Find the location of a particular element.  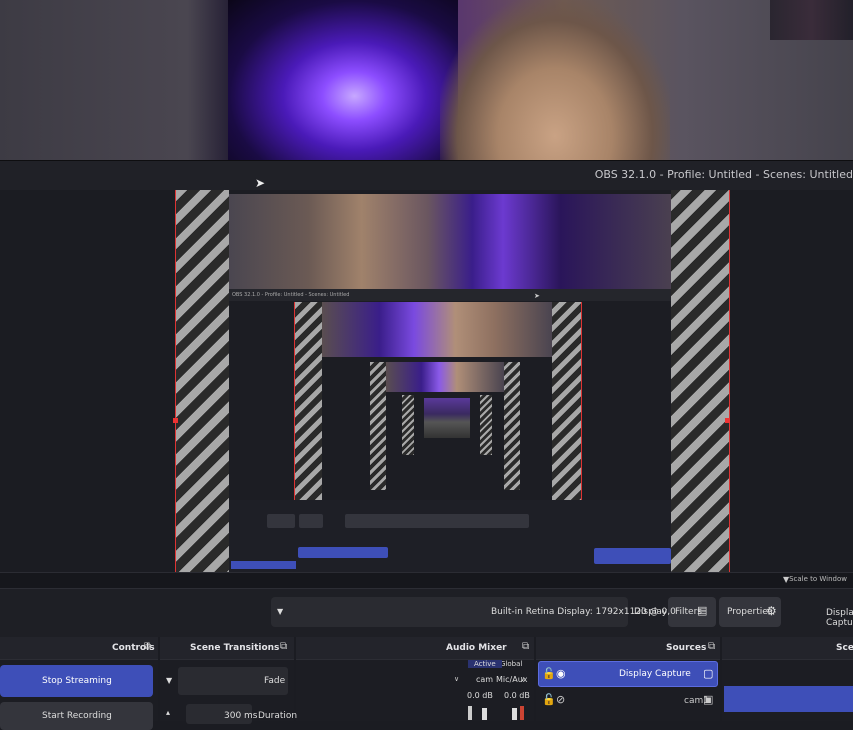

nested-cursor-icon: ➤ is located at coordinates (537, 296).